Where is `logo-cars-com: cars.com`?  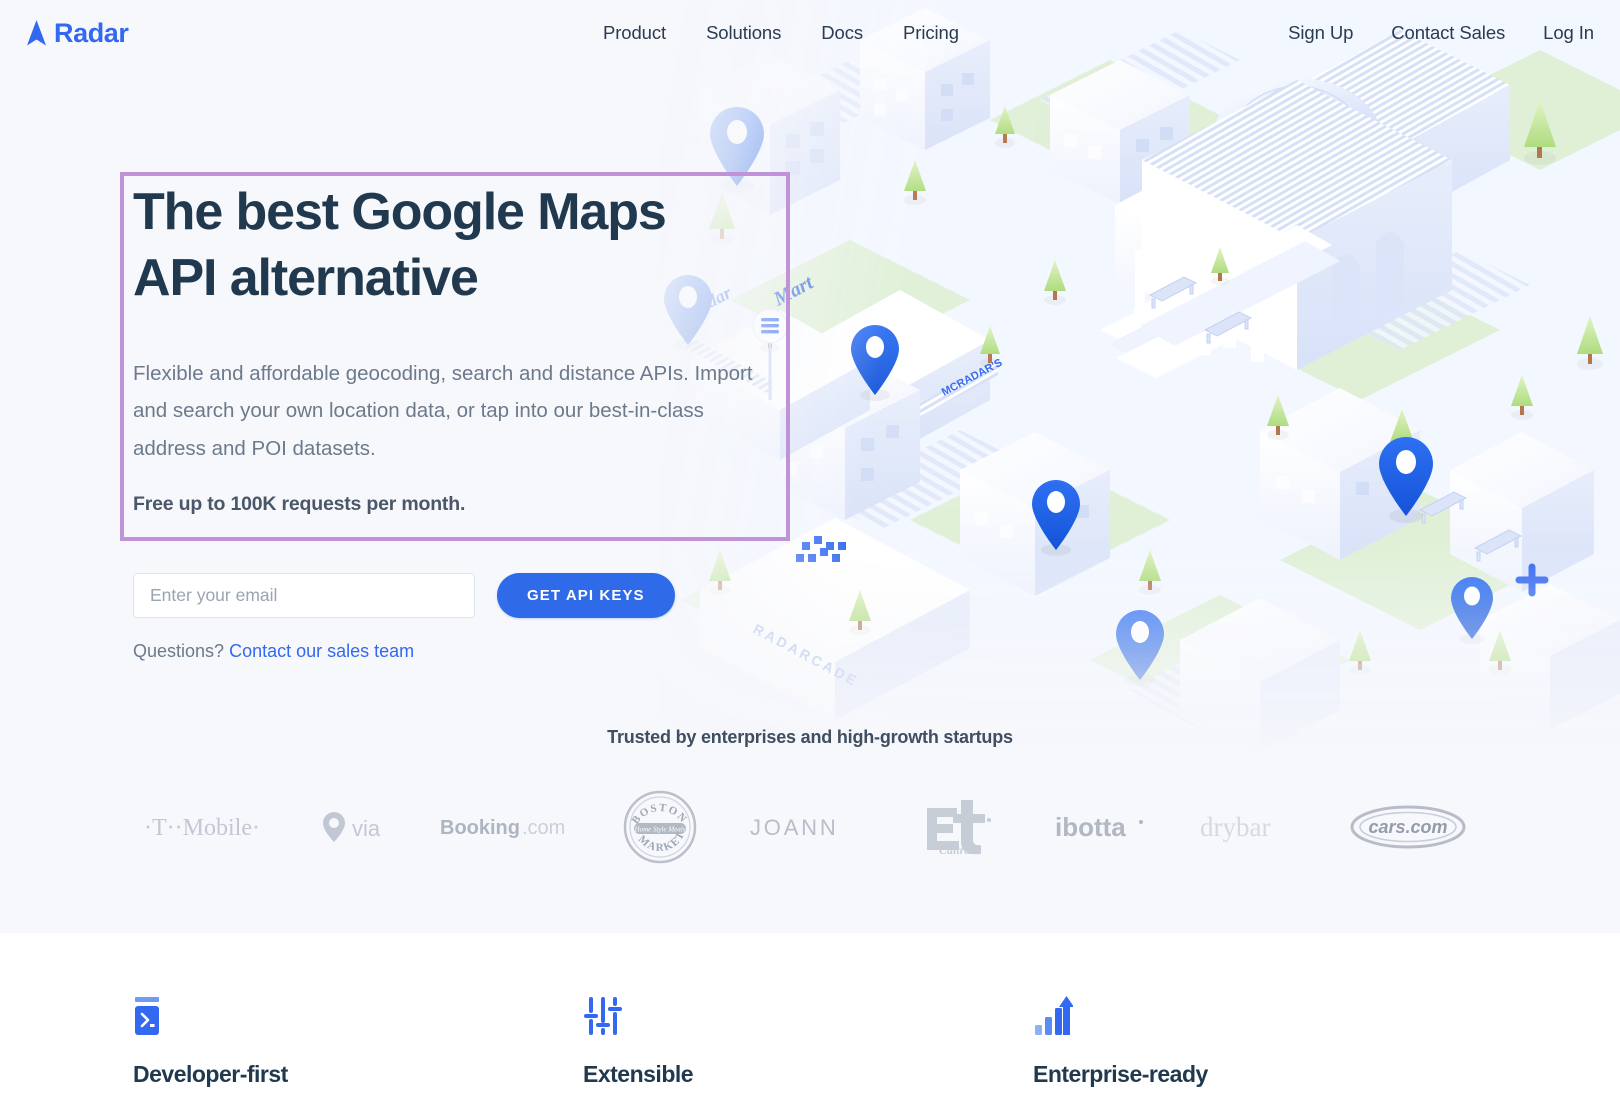
logo-cars-com: cars.com is located at coordinates (1410, 827).